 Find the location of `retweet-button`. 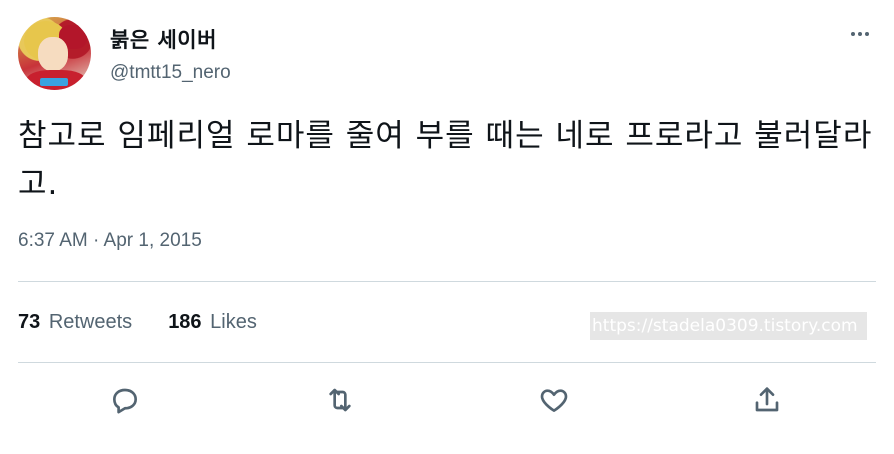

retweet-button is located at coordinates (340, 400).